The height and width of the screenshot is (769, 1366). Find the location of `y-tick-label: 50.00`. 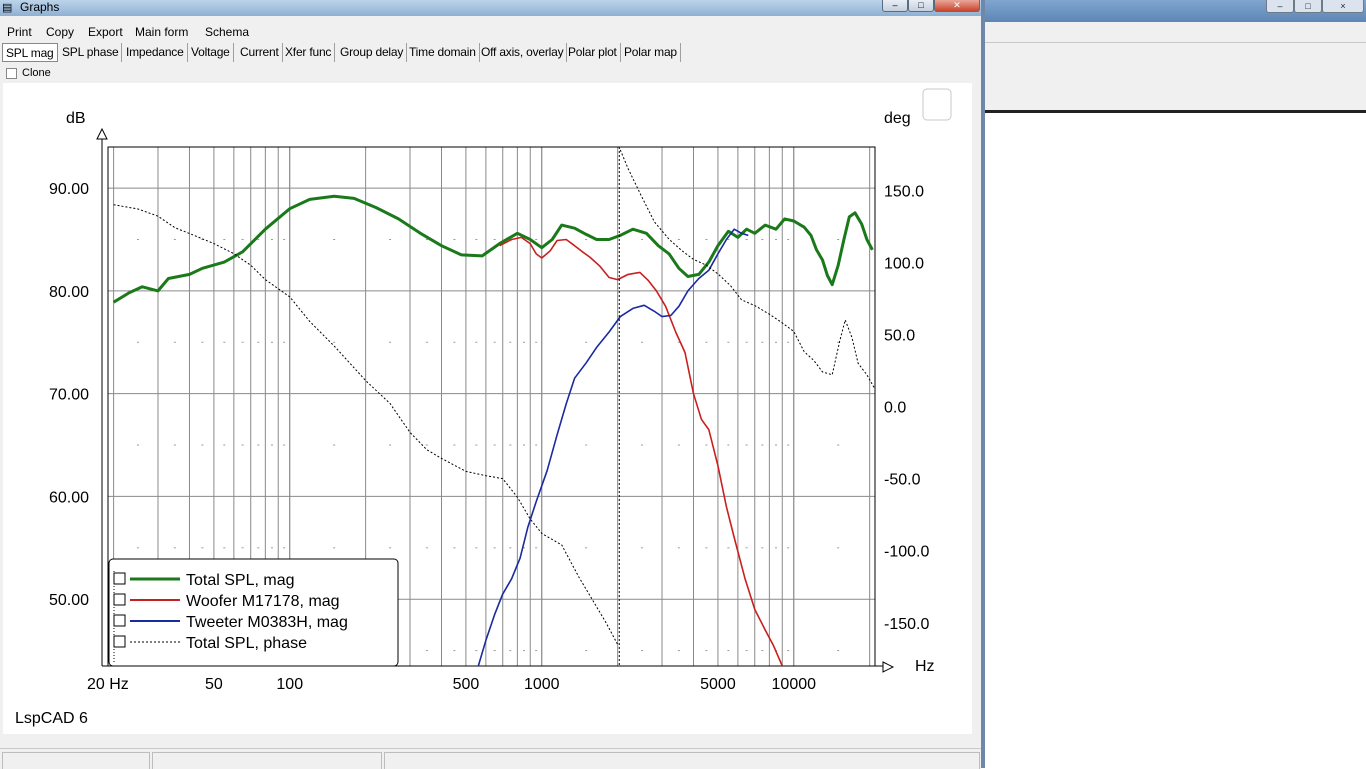

y-tick-label: 50.00 is located at coordinates (69, 600).